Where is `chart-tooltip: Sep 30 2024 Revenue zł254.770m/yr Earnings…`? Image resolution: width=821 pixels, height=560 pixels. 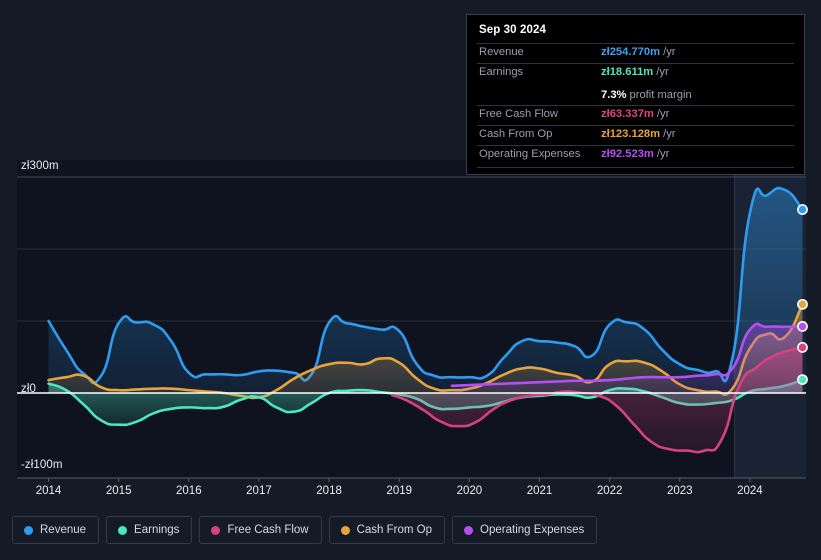
chart-tooltip: Sep 30 2024 Revenue zł254.770m/yr Earnings… is located at coordinates (635, 94).